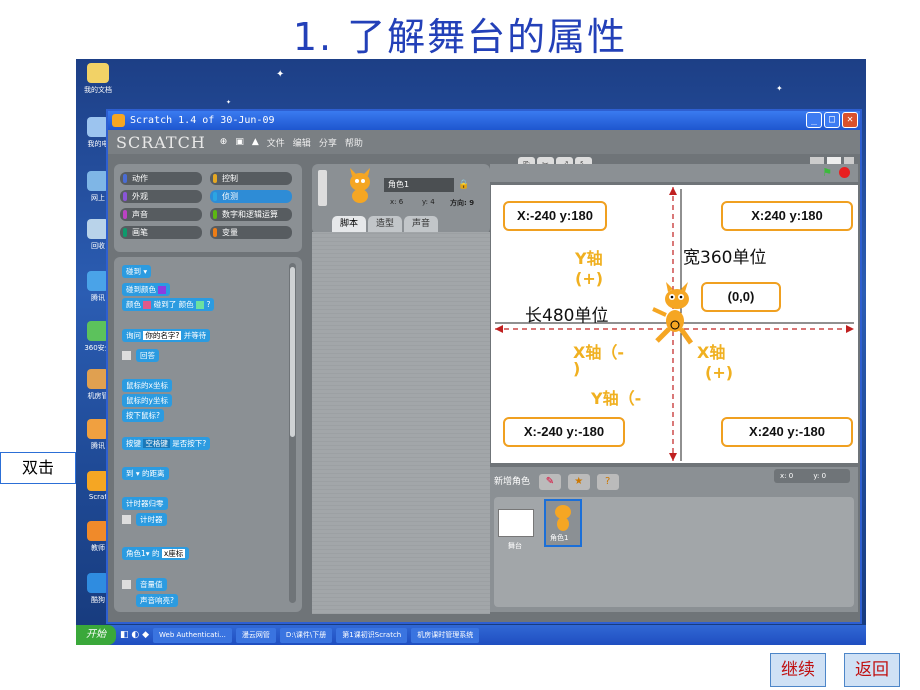 This screenshot has width=920, height=690. Describe the element at coordinates (515, 546) in the screenshot. I see `stage-thumbnail-label: 舞台` at that location.